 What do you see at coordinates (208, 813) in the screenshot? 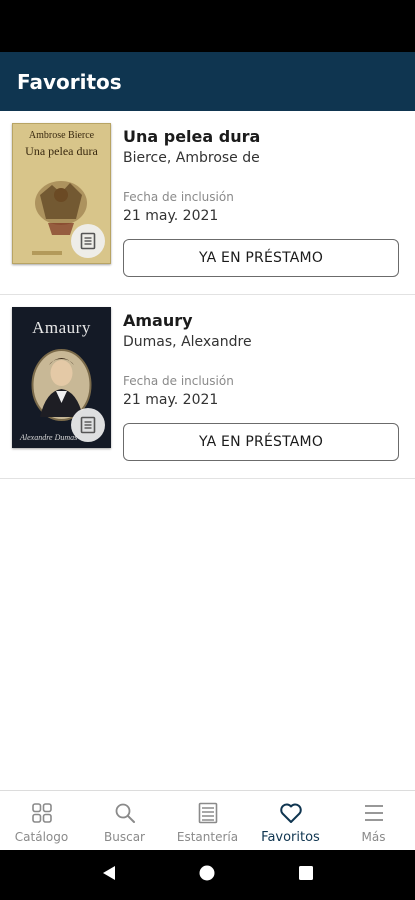
I see `shelf-icon` at bounding box center [208, 813].